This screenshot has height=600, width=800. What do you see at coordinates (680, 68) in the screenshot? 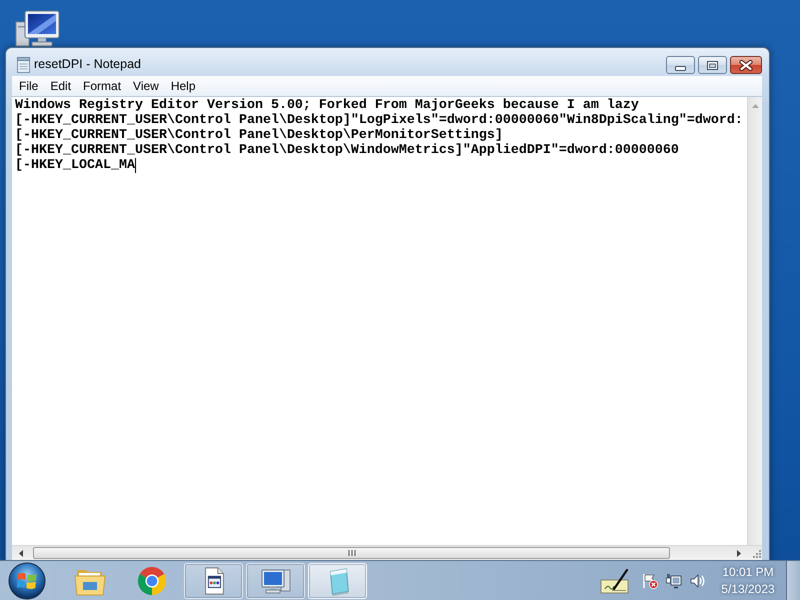
I see `minimize-icon` at bounding box center [680, 68].